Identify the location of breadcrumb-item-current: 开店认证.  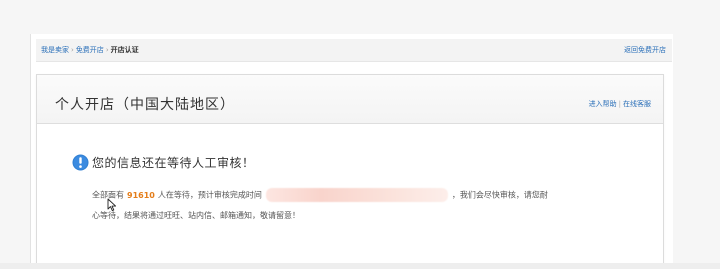
(124, 50).